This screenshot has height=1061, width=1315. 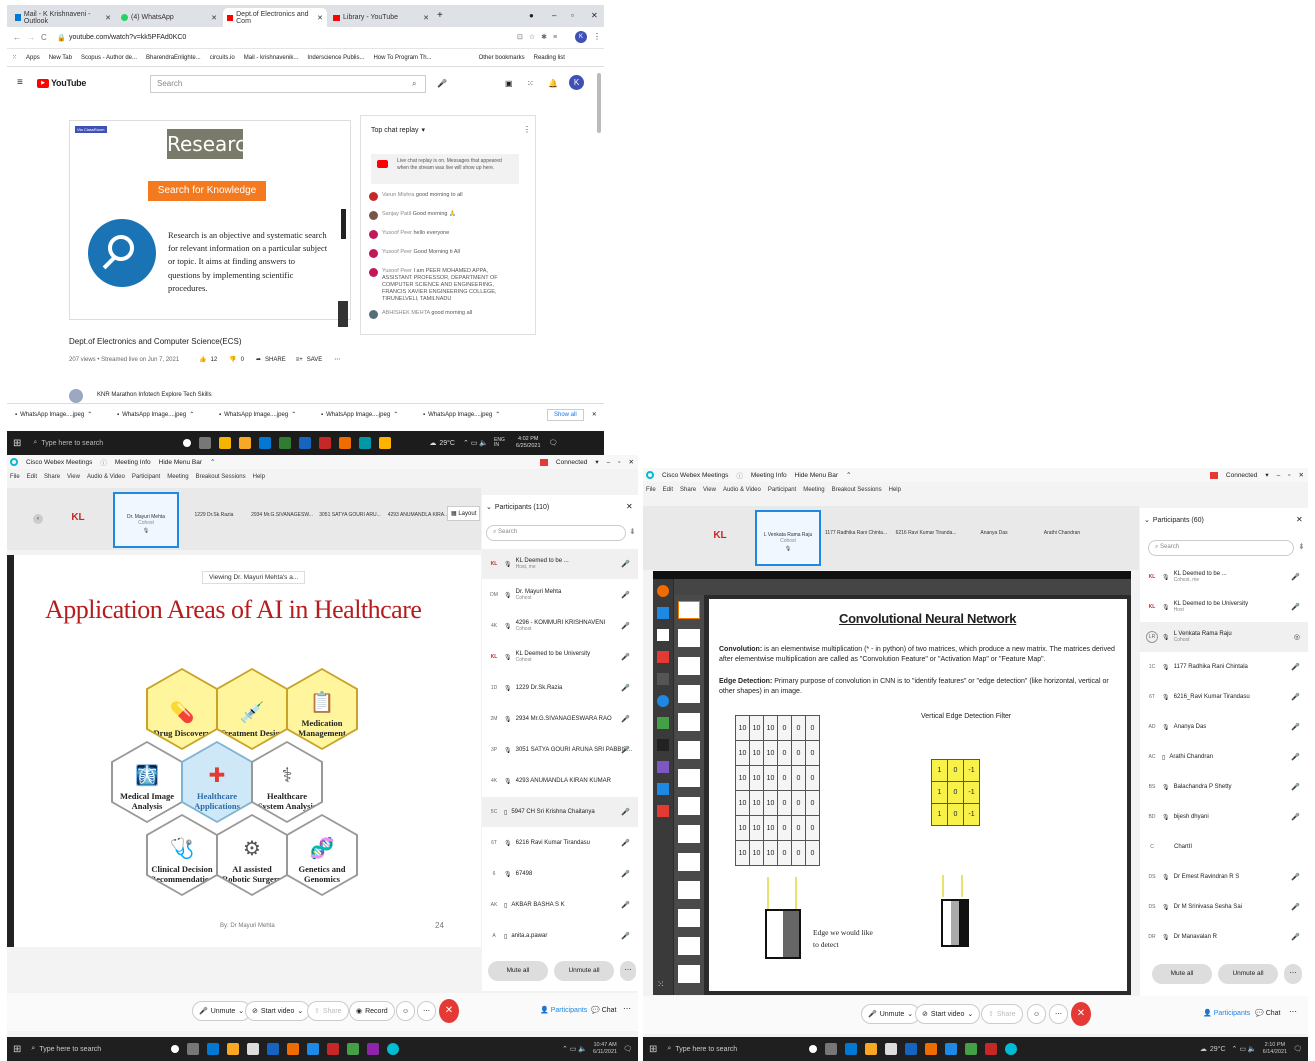 I want to click on participant-row: C ChartII, so click(x=1224, y=847).